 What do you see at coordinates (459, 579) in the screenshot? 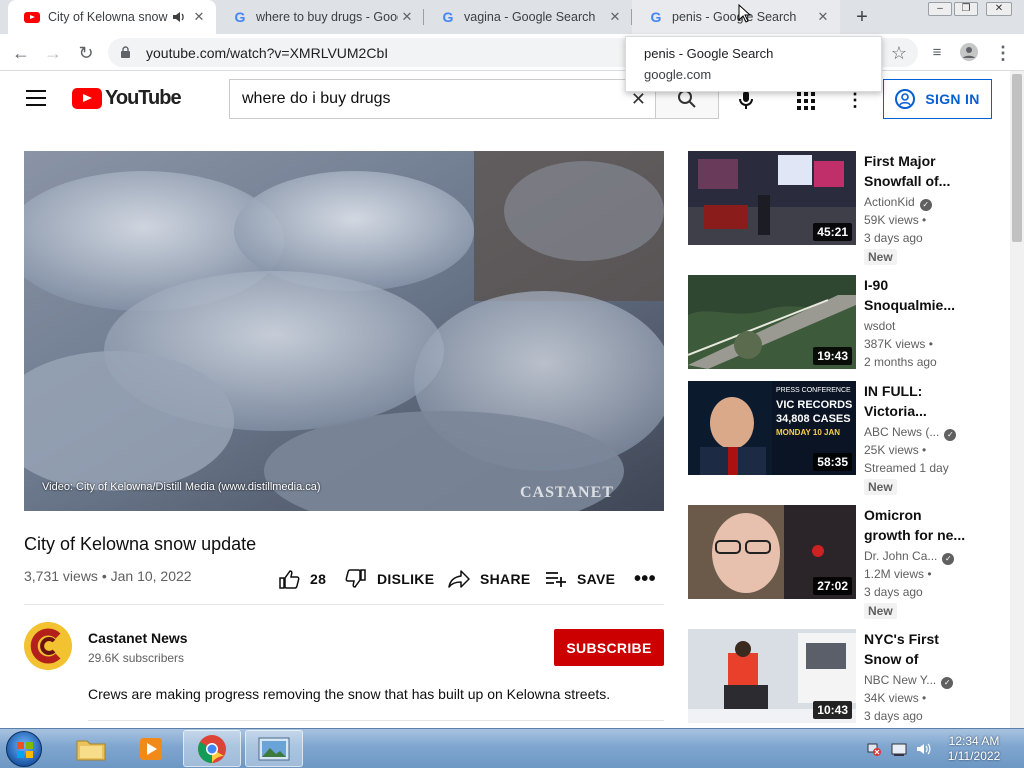
I see `share-icon` at bounding box center [459, 579].